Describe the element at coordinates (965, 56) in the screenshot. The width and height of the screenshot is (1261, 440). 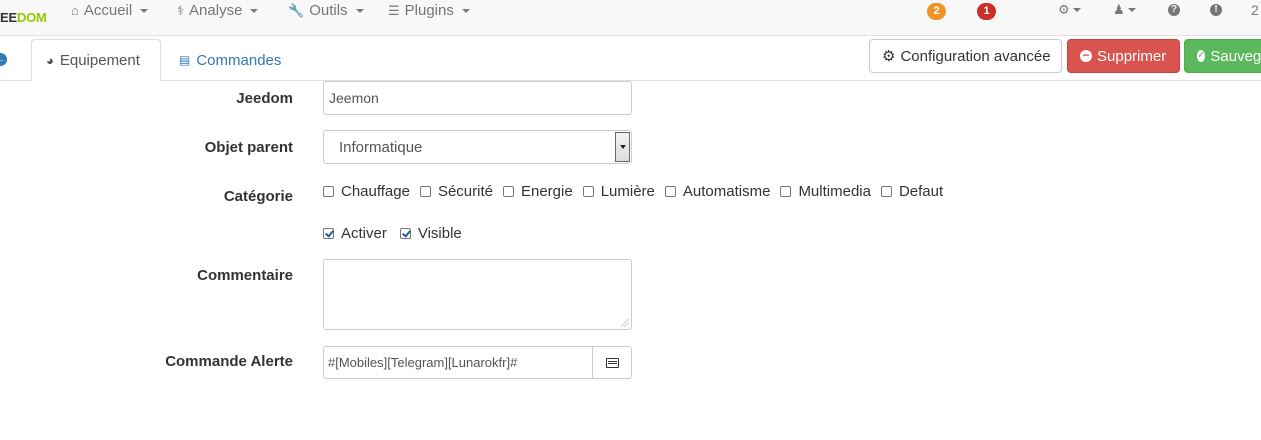
I see `advanced-config-button: ⚙ Configuration avancée` at that location.